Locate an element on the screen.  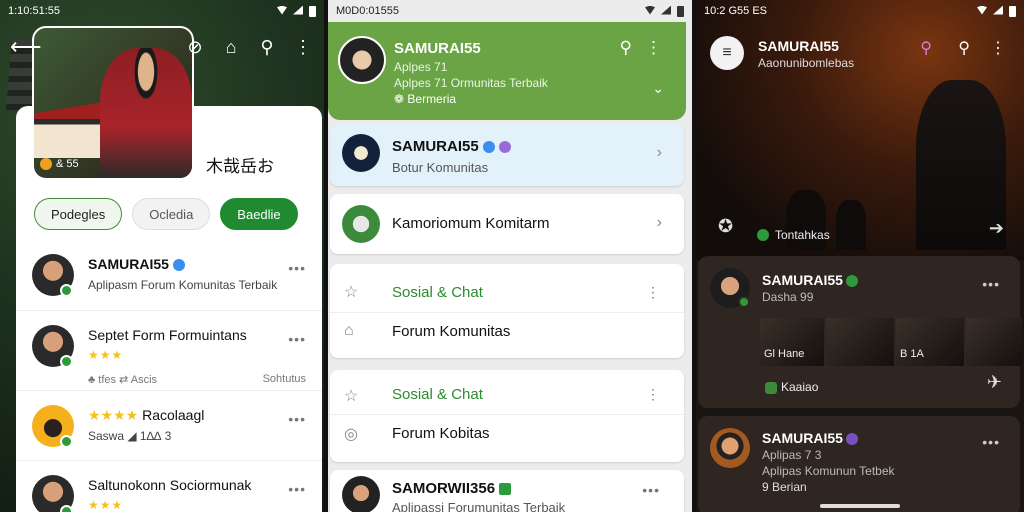
media-thumbnail: B 1A is located at coordinates (930, 342).